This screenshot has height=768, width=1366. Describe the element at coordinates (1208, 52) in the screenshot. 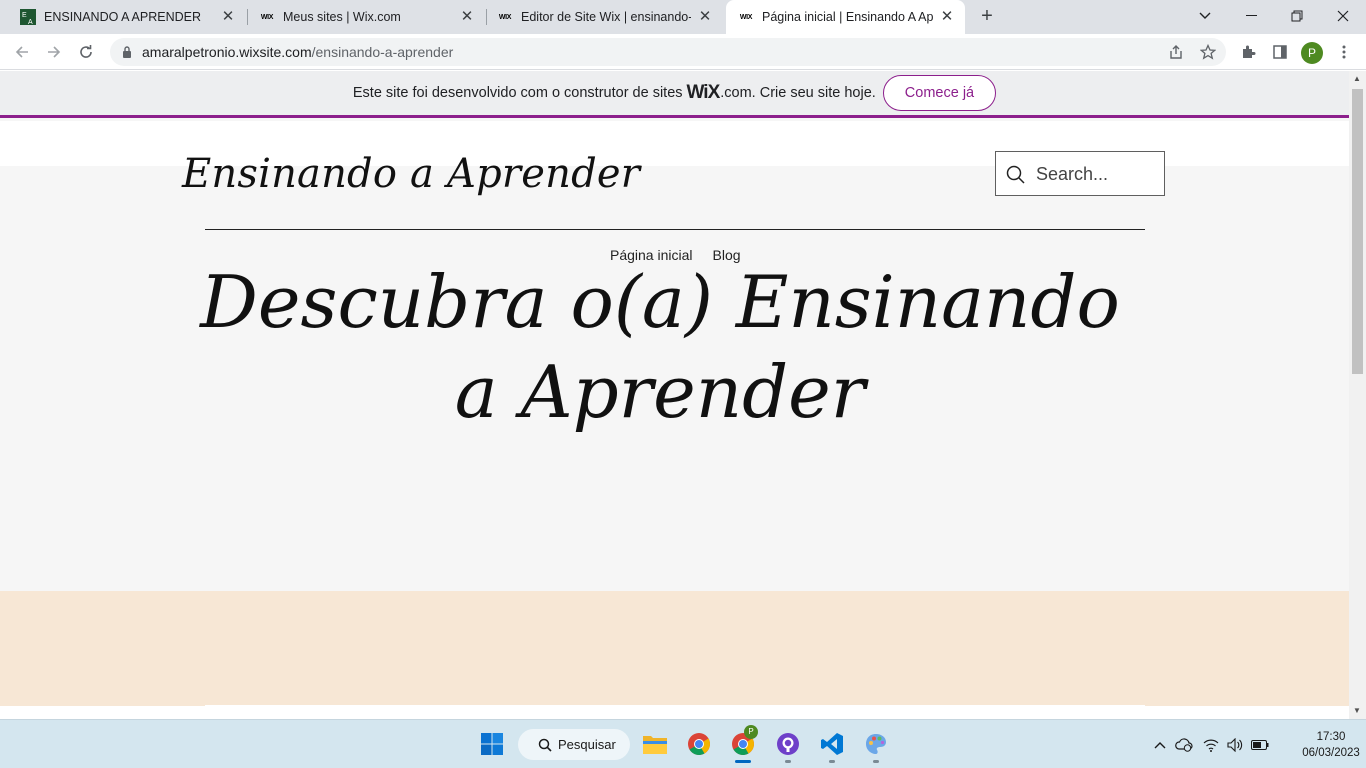

I see `star-icon` at that location.